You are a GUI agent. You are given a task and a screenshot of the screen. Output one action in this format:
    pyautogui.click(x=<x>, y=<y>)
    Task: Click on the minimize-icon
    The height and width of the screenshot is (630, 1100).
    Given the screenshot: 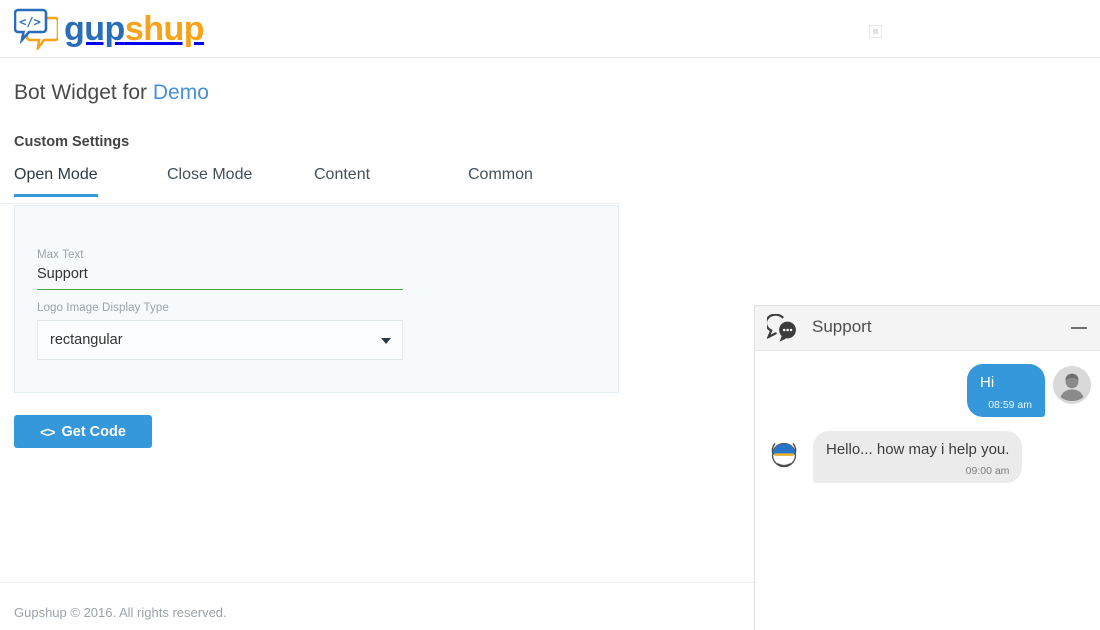 What is the action you would take?
    pyautogui.click(x=1079, y=328)
    